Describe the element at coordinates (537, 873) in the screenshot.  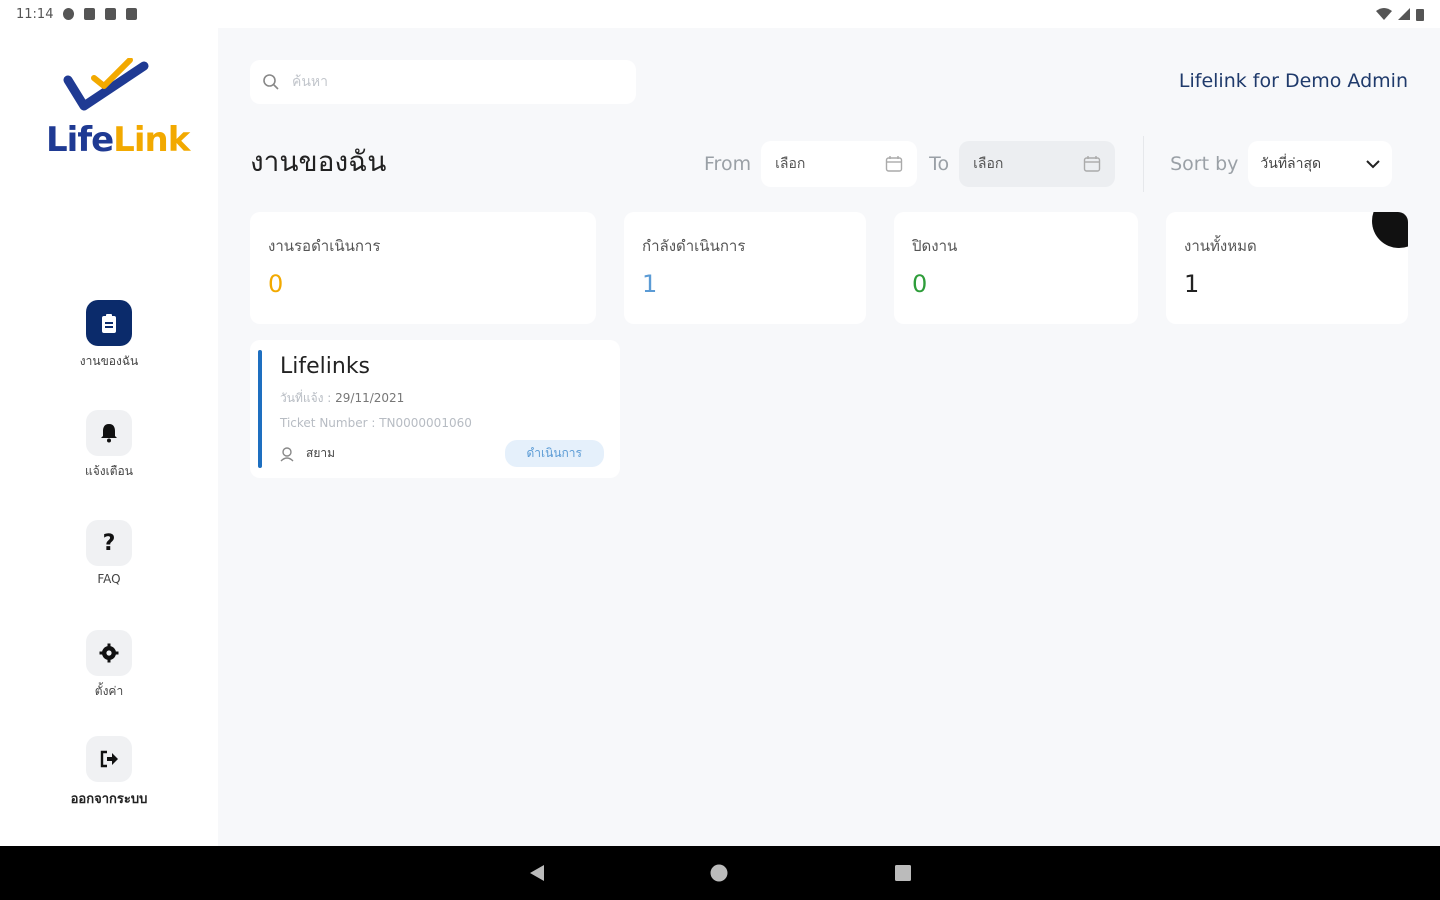
I see `back-icon` at that location.